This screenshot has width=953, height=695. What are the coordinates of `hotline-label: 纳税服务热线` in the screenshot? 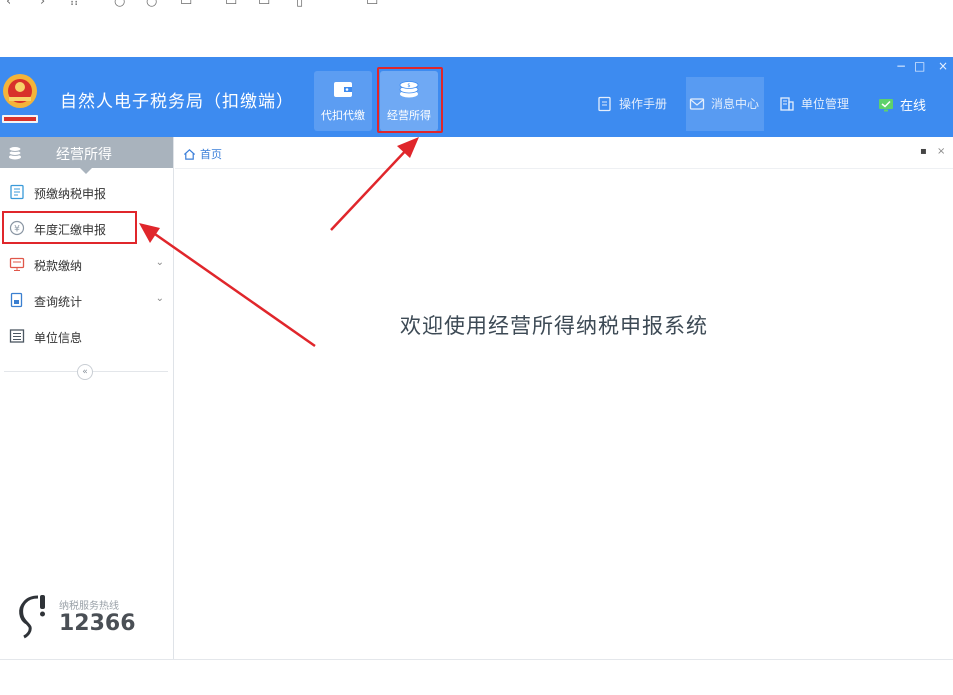 It's located at (89, 606).